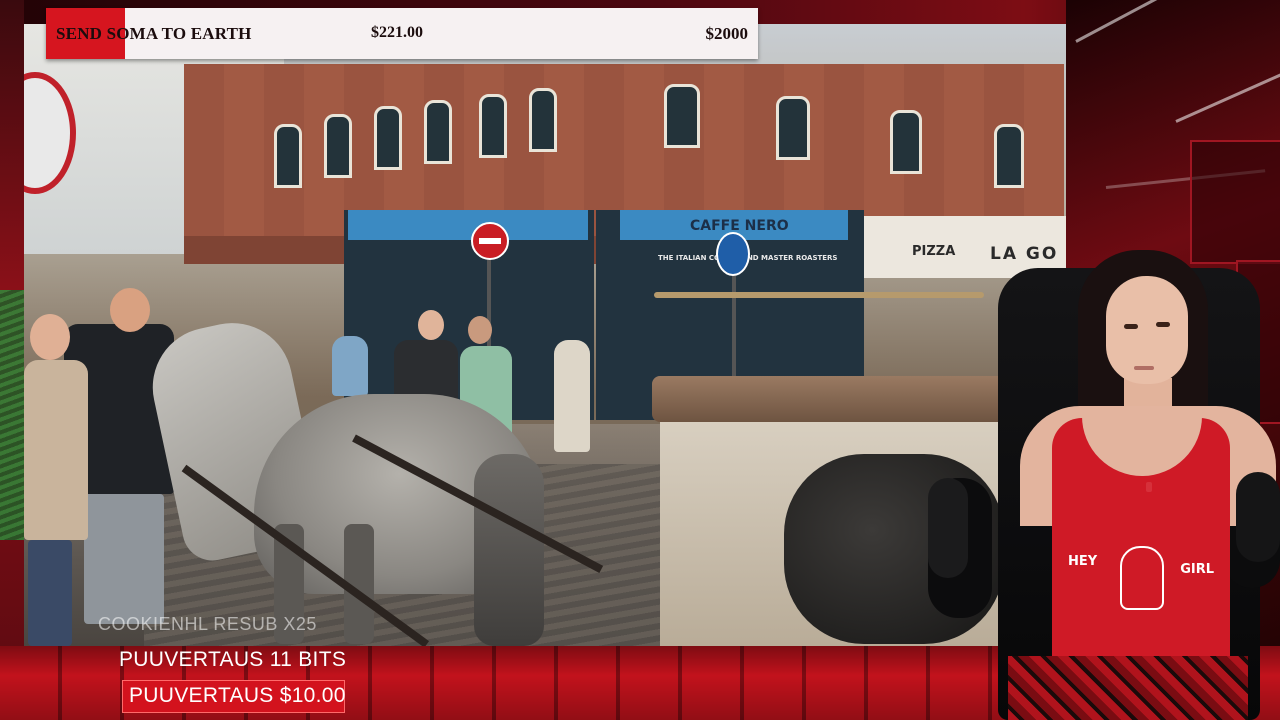 Image resolution: width=1280 pixels, height=720 pixels. Describe the element at coordinates (733, 254) in the screenshot. I see `one-way-sign` at that location.